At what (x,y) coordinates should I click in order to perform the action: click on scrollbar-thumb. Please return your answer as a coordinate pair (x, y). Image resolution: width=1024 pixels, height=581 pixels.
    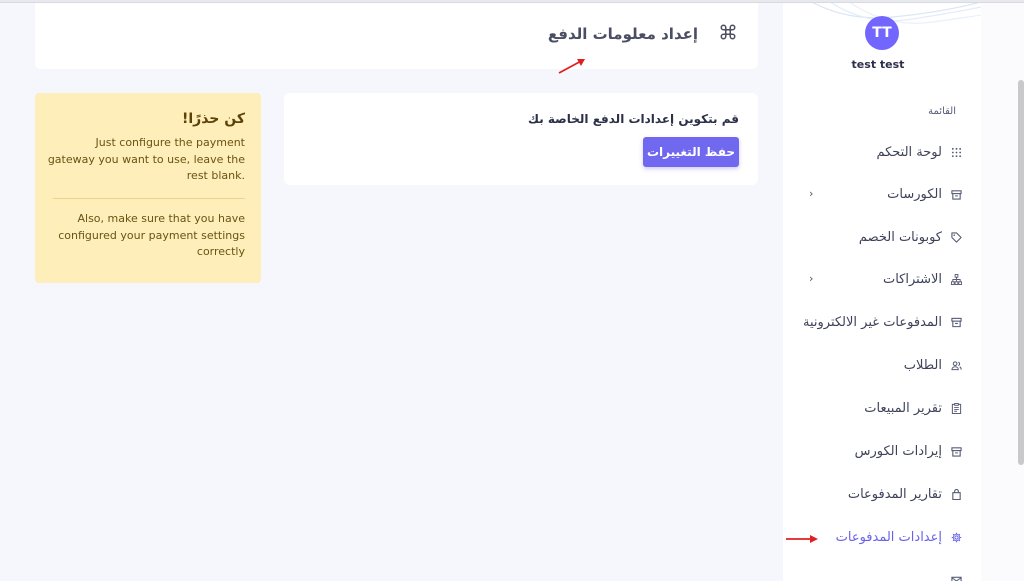
    Looking at the image, I should click on (1021, 272).